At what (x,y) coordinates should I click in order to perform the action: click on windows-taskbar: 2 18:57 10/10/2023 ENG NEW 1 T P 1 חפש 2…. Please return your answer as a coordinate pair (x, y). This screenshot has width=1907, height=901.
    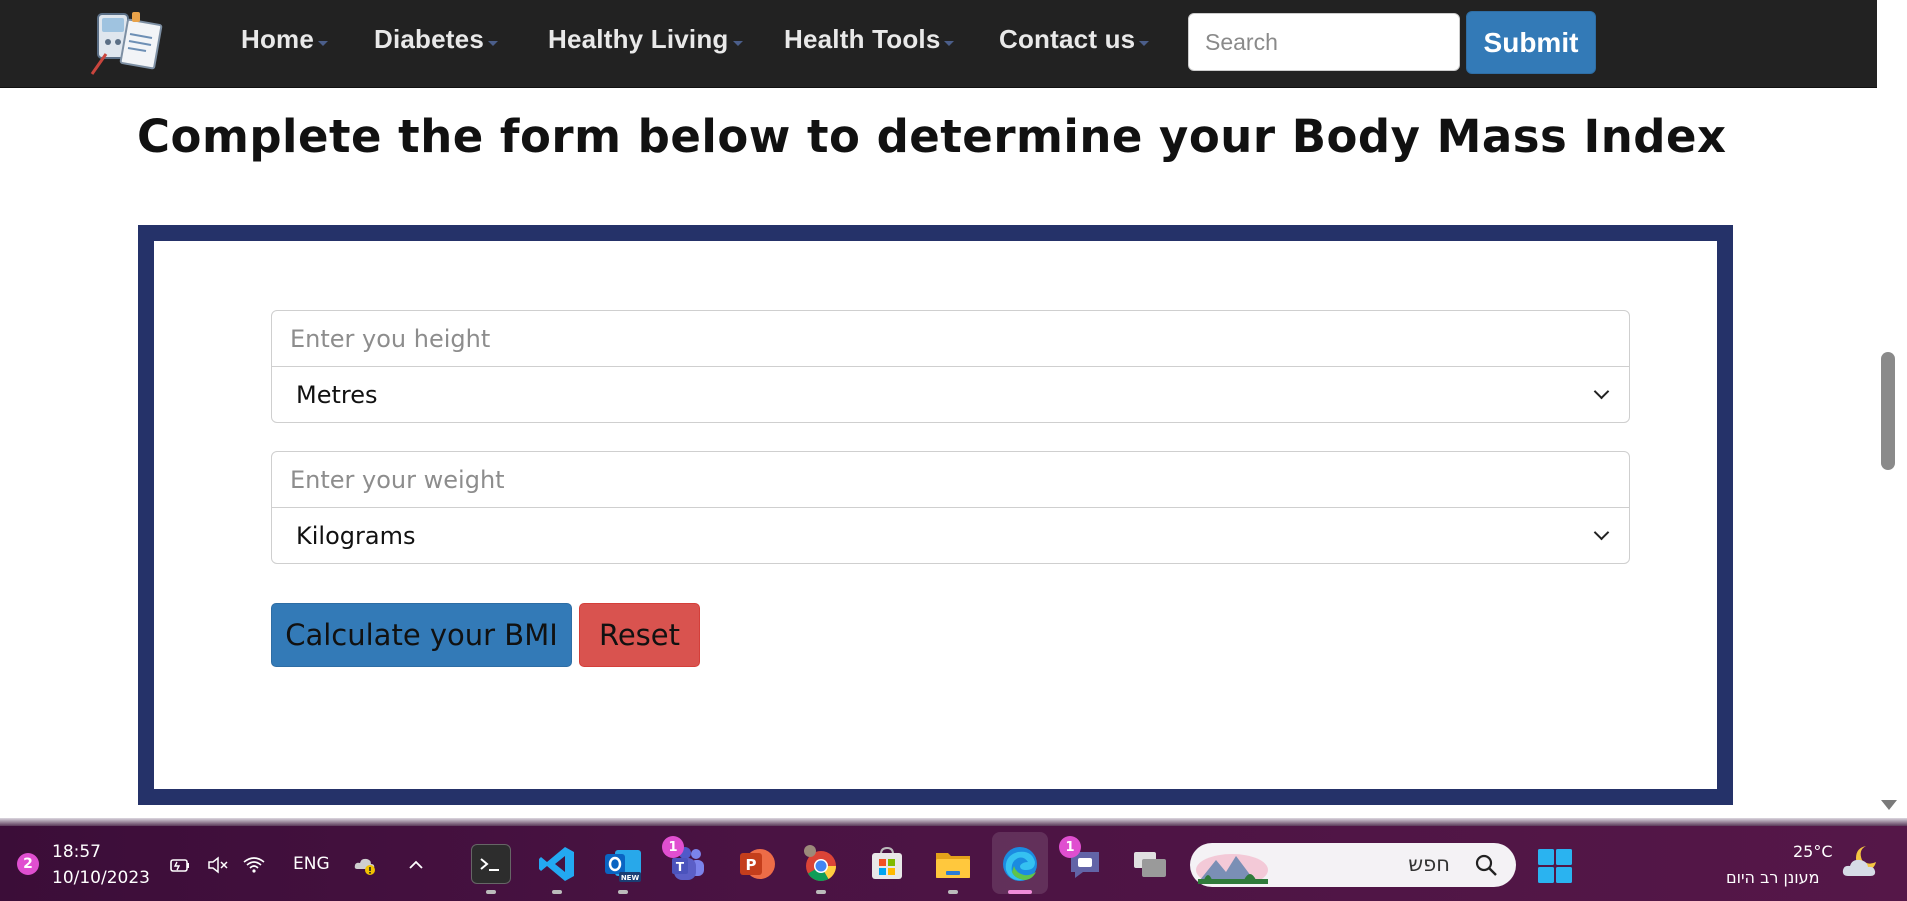
    Looking at the image, I should click on (953, 863).